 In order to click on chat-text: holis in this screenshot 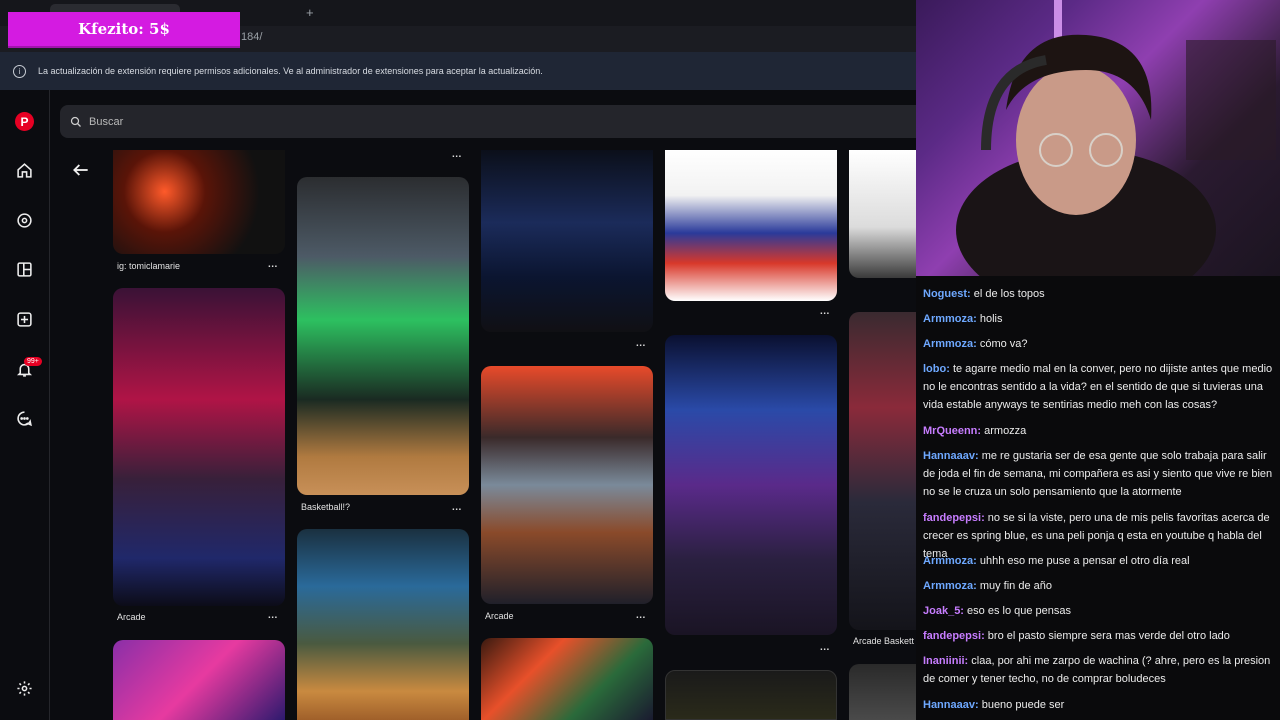, I will do `click(991, 319)`.